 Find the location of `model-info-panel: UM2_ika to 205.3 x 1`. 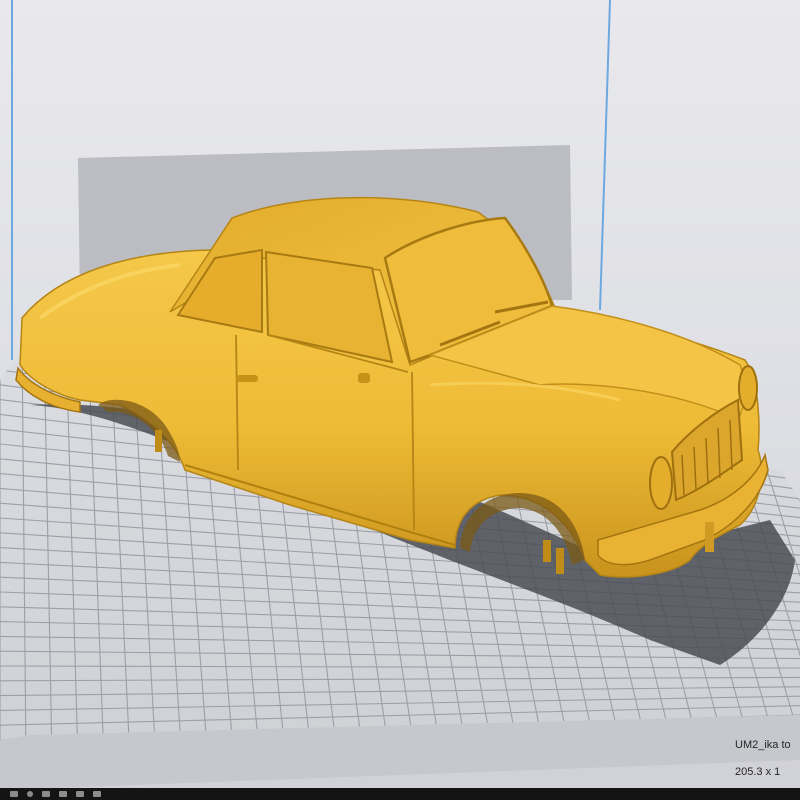

model-info-panel: UM2_ika to 205.3 x 1 is located at coordinates (767, 759).